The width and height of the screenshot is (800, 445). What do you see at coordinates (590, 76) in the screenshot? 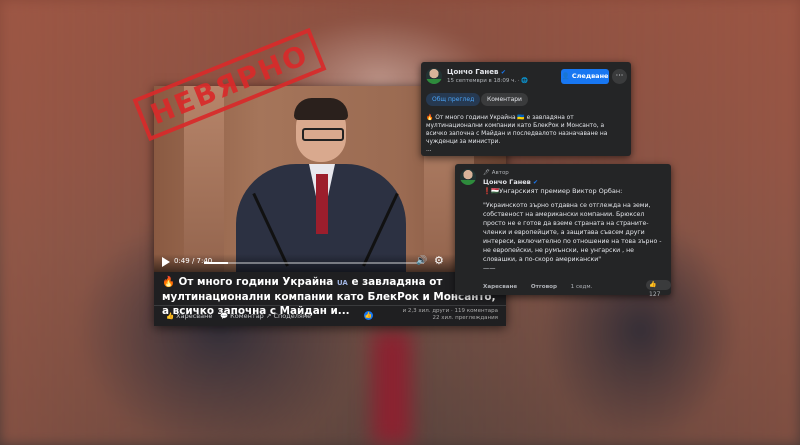
I see `follow-label: Следване` at bounding box center [590, 76].